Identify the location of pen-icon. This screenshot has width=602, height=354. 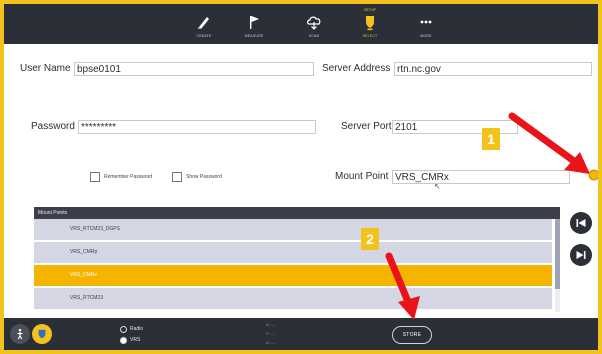
(203, 23).